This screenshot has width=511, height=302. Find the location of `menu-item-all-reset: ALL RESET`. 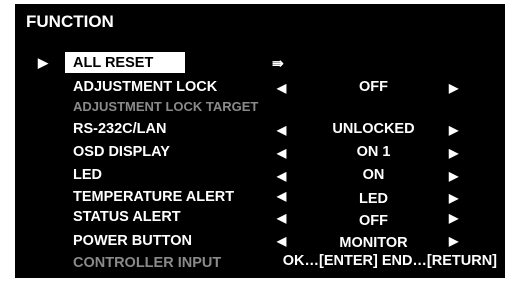

menu-item-all-reset: ALL RESET is located at coordinates (113, 63).